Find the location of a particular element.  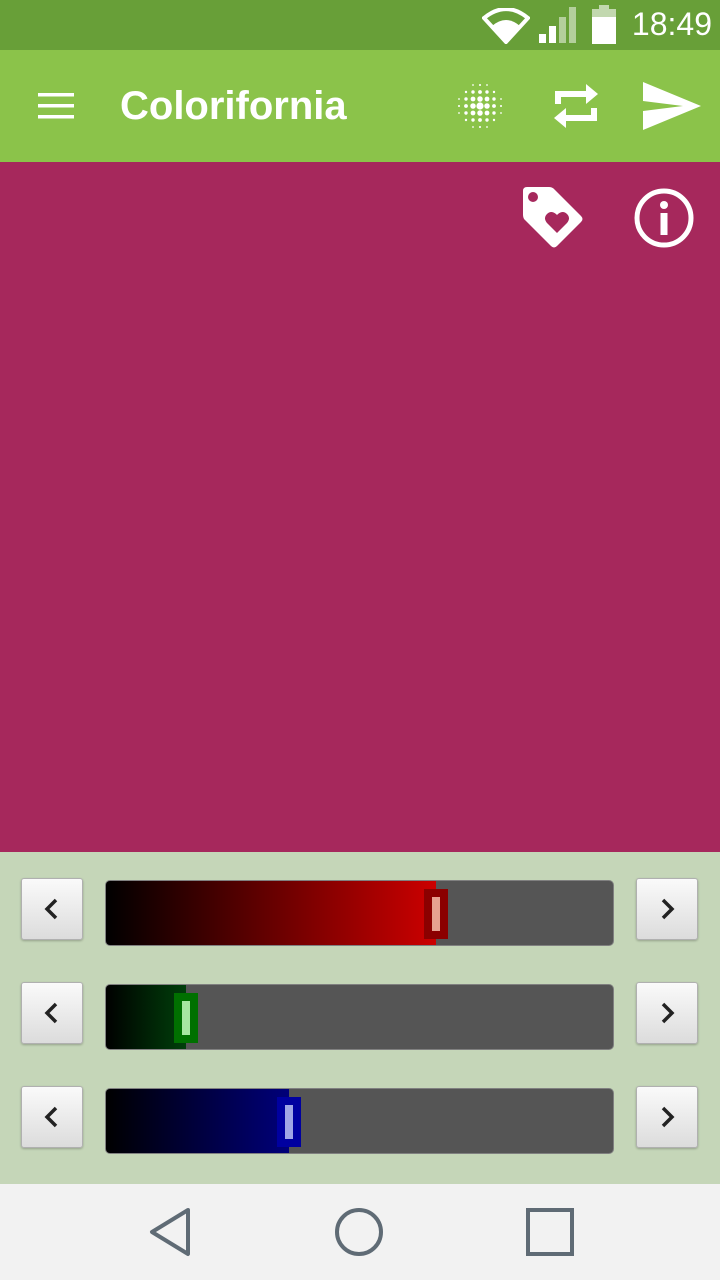

info-icon is located at coordinates (664, 218).